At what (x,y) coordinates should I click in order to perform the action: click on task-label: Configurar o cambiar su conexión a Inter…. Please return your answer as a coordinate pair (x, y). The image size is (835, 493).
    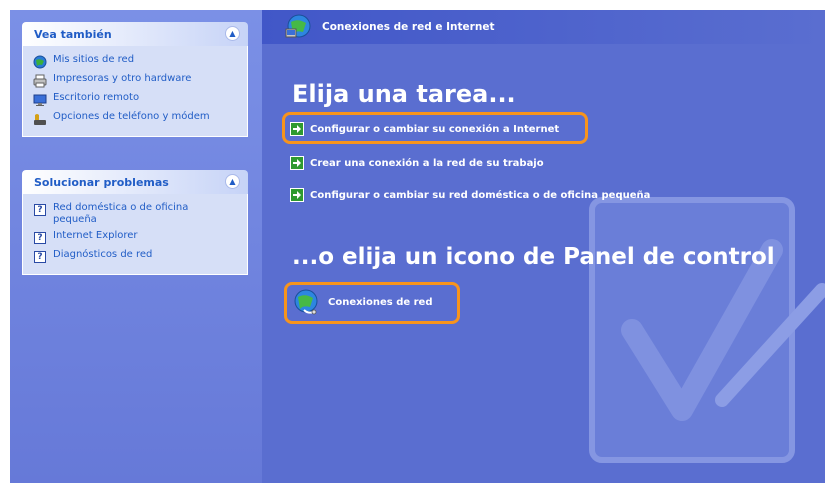
    Looking at the image, I should click on (435, 129).